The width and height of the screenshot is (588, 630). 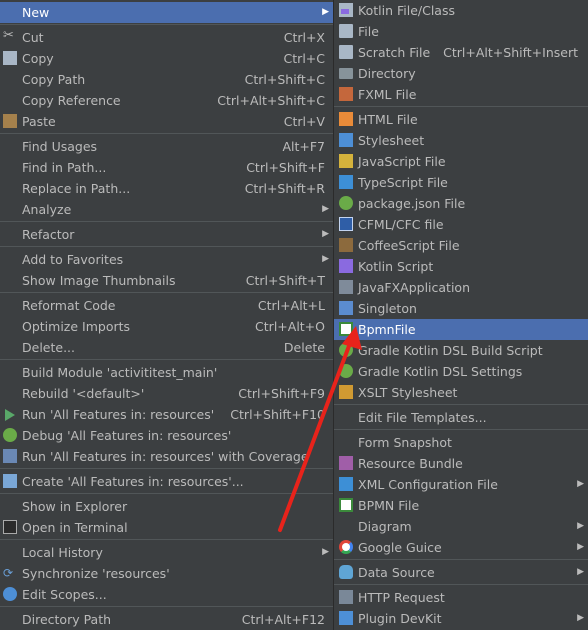 I want to click on submenu-item-typescript: TypeScript File, so click(x=461, y=182).